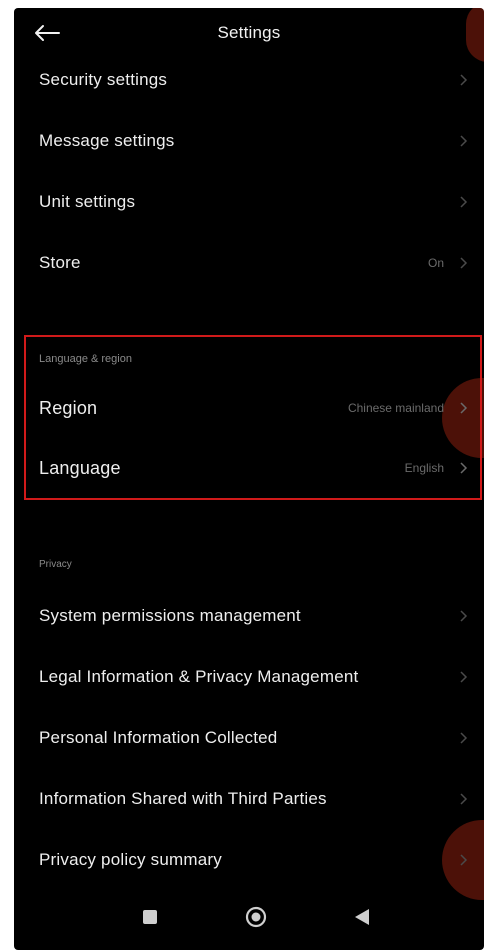 The width and height of the screenshot is (488, 950). Describe the element at coordinates (68, 407) in the screenshot. I see `row-label: Region` at that location.